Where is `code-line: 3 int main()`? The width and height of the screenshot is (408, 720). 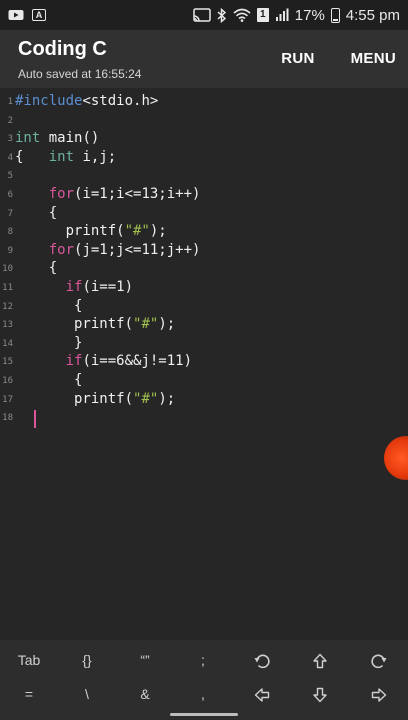
code-line: 3 int main() is located at coordinates (204, 138).